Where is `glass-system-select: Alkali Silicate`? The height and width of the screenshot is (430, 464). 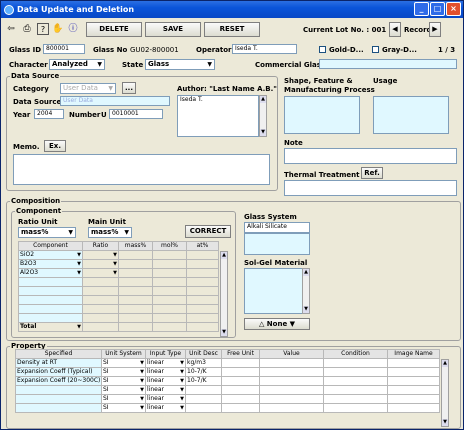
glass-system-select: Alkali Silicate is located at coordinates (277, 227).